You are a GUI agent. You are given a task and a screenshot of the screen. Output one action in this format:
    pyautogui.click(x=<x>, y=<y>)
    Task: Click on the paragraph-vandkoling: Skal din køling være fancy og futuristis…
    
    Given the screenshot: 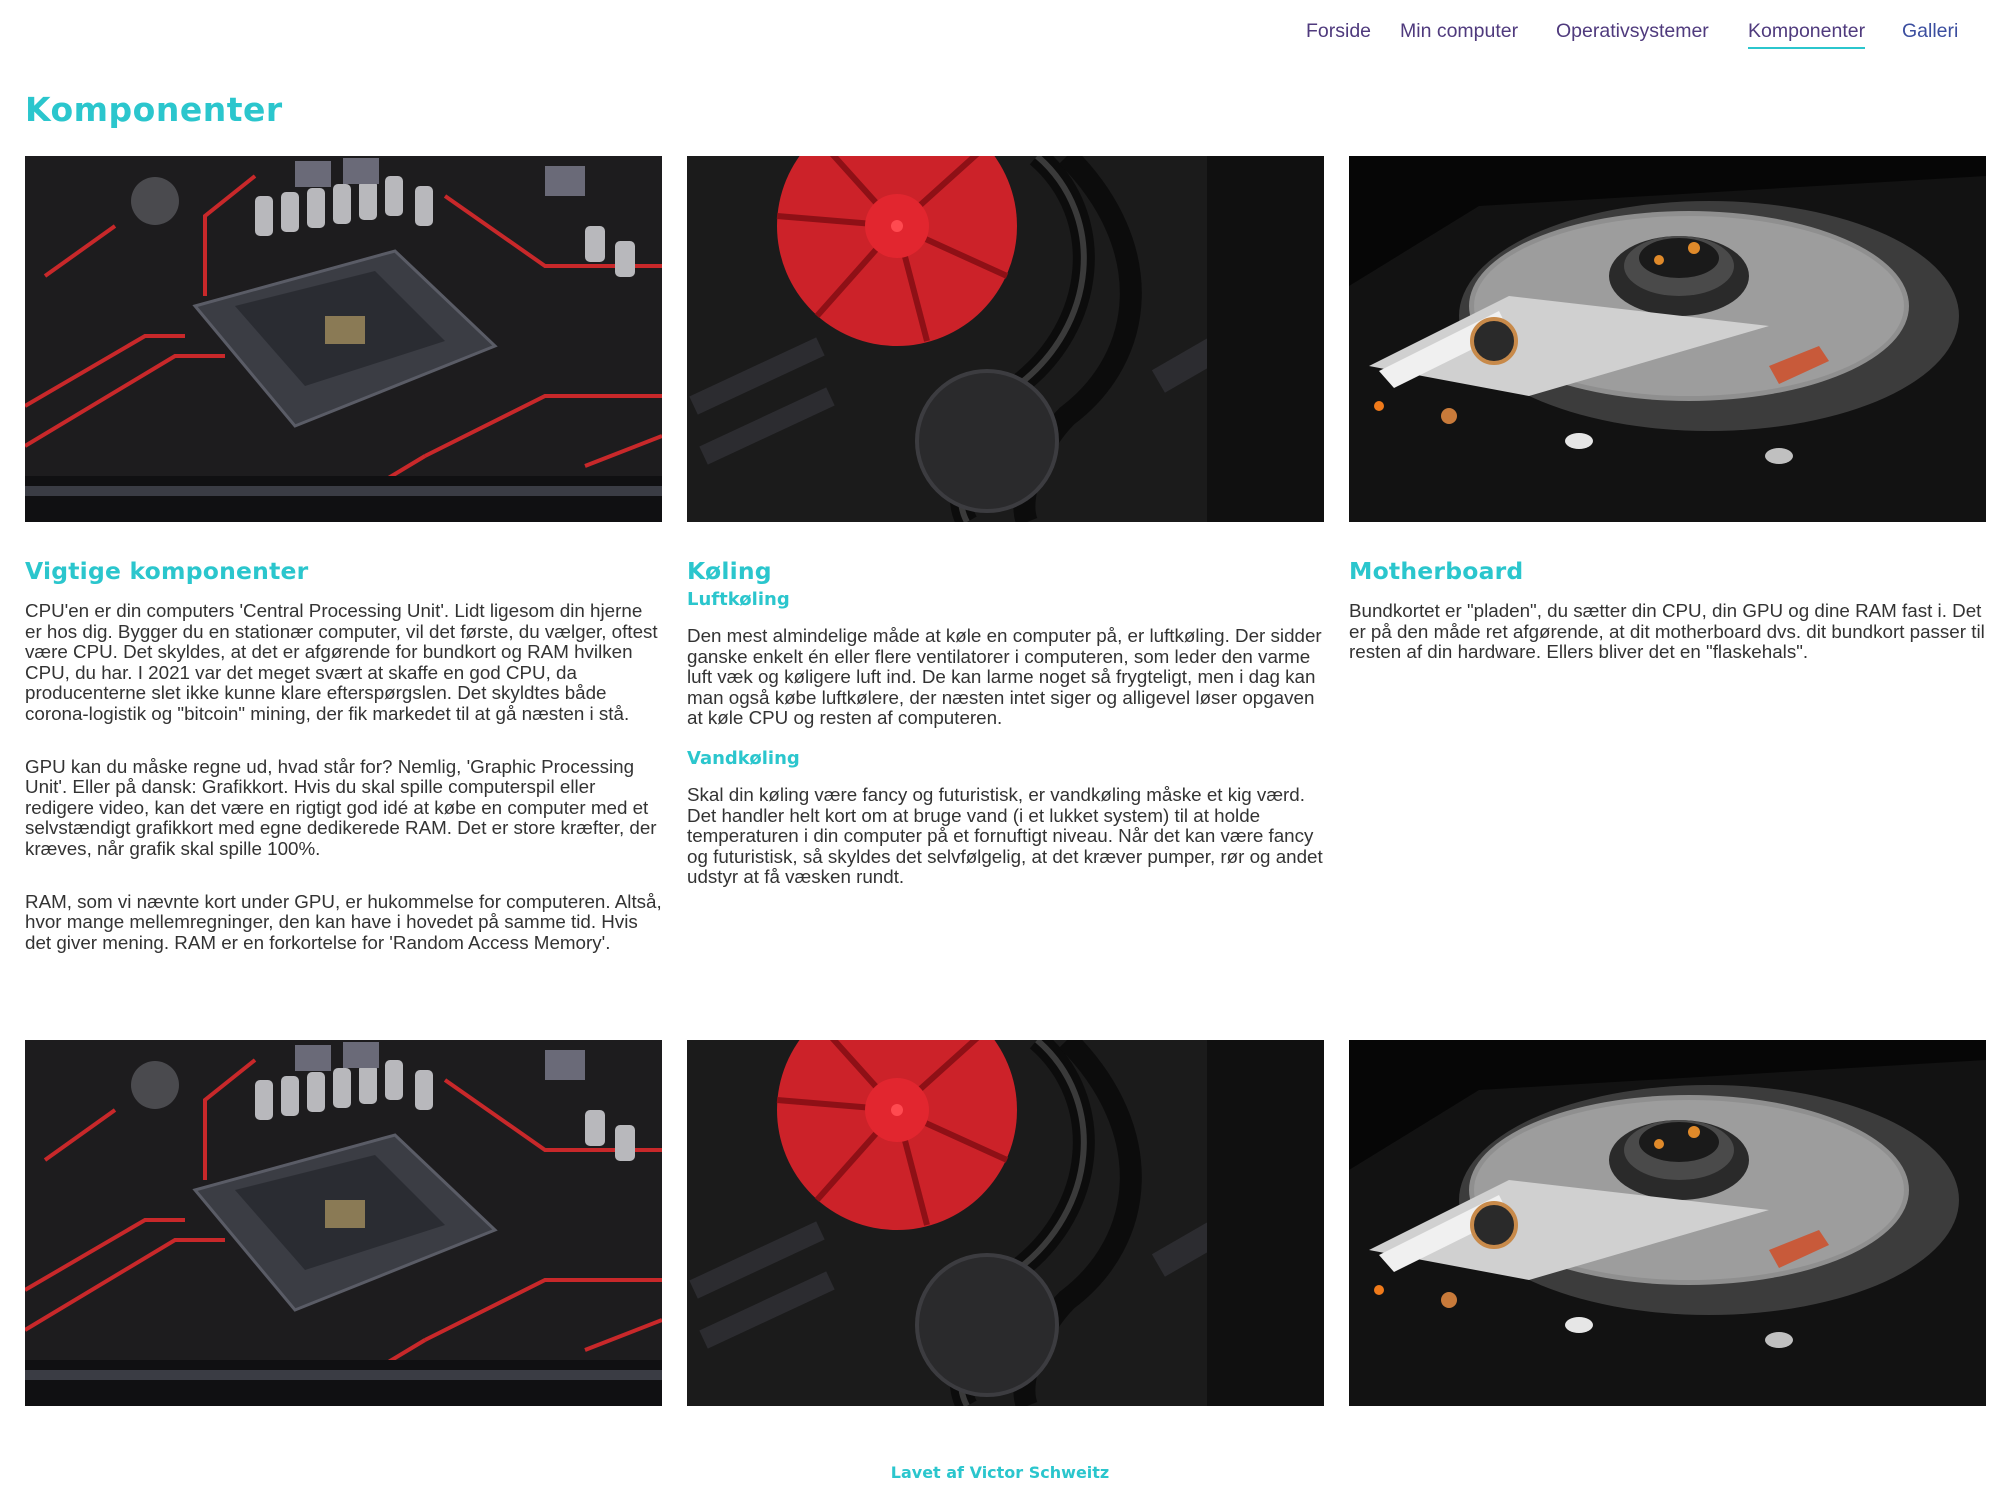 What is the action you would take?
    pyautogui.click(x=1005, y=835)
    